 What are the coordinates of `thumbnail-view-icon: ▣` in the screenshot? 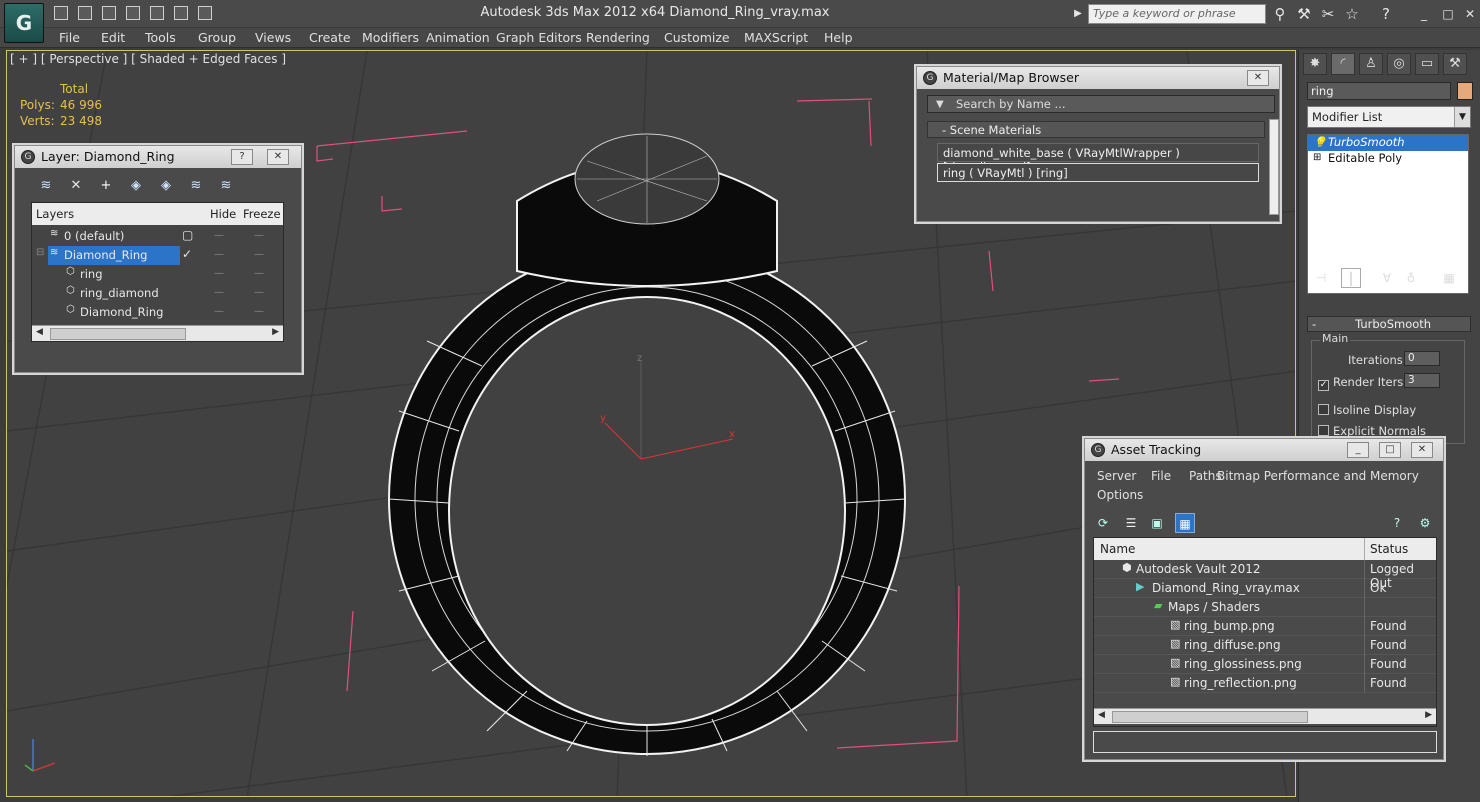 It's located at (1157, 523).